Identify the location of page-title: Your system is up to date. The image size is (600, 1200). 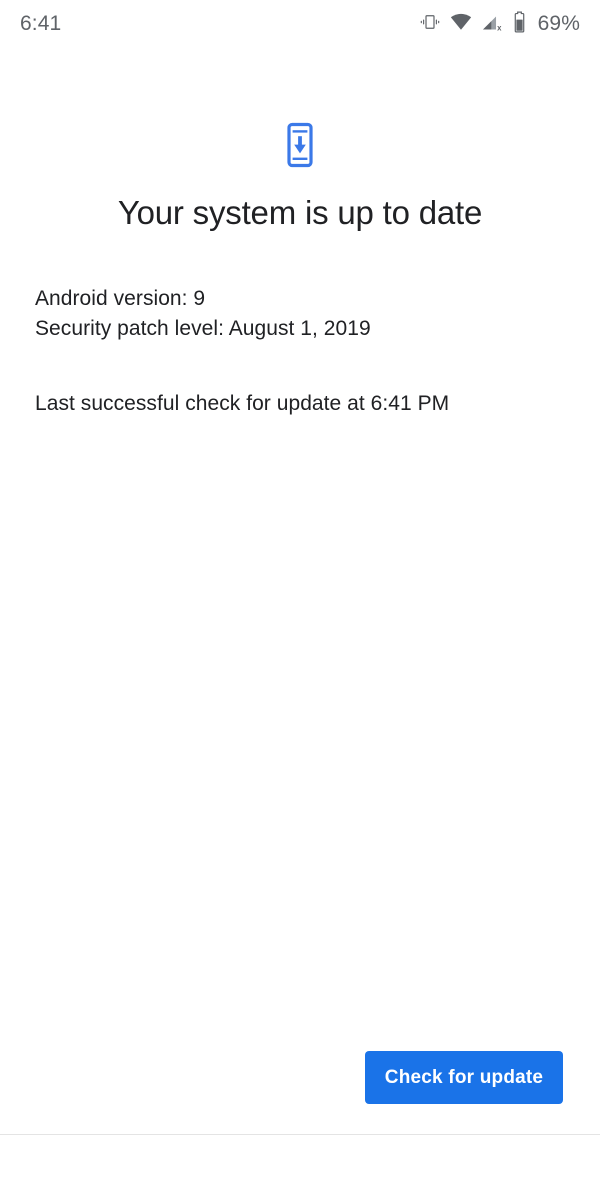
(300, 212).